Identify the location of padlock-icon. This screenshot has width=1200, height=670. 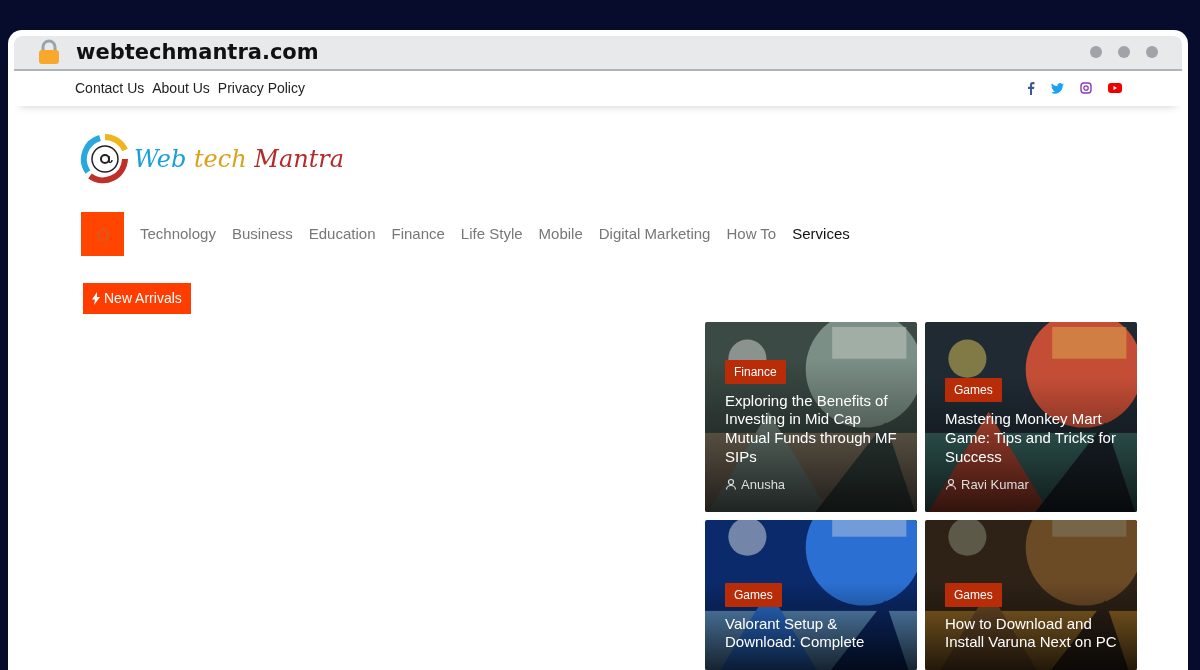
(49, 52).